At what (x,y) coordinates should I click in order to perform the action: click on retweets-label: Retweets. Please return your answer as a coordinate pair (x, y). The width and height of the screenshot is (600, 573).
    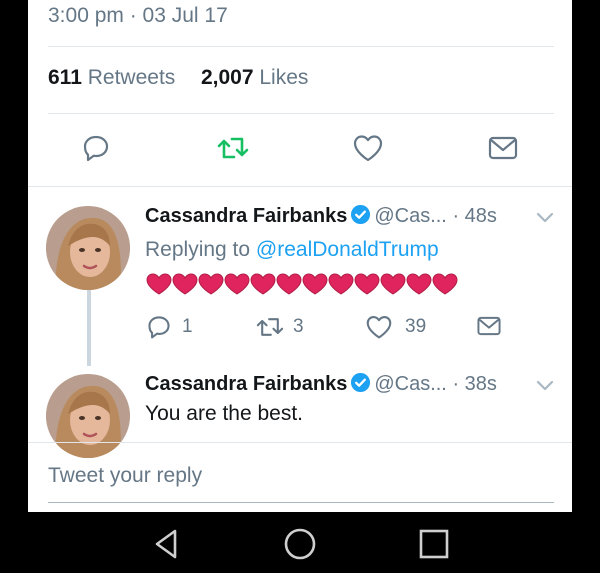
    Looking at the image, I should click on (131, 77).